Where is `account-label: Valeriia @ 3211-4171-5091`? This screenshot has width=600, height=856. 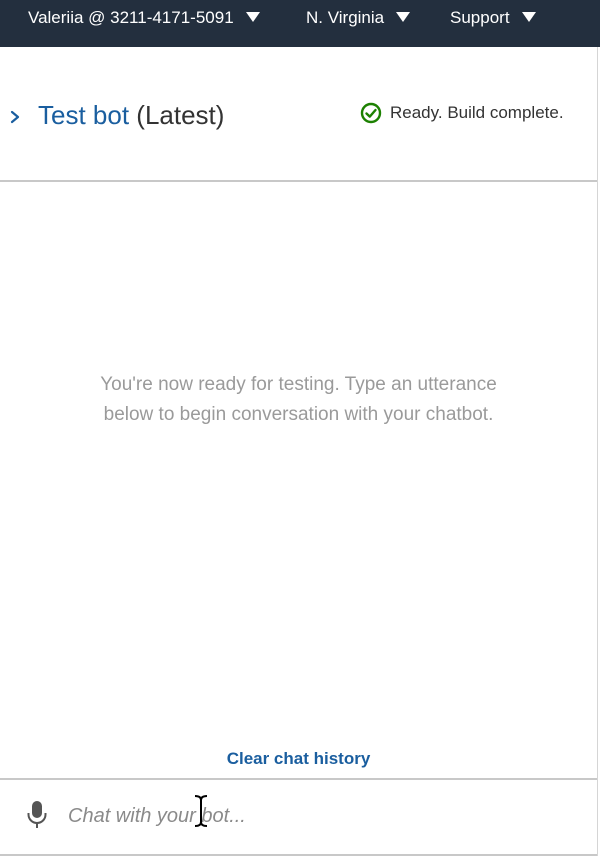 account-label: Valeriia @ 3211-4171-5091 is located at coordinates (131, 17).